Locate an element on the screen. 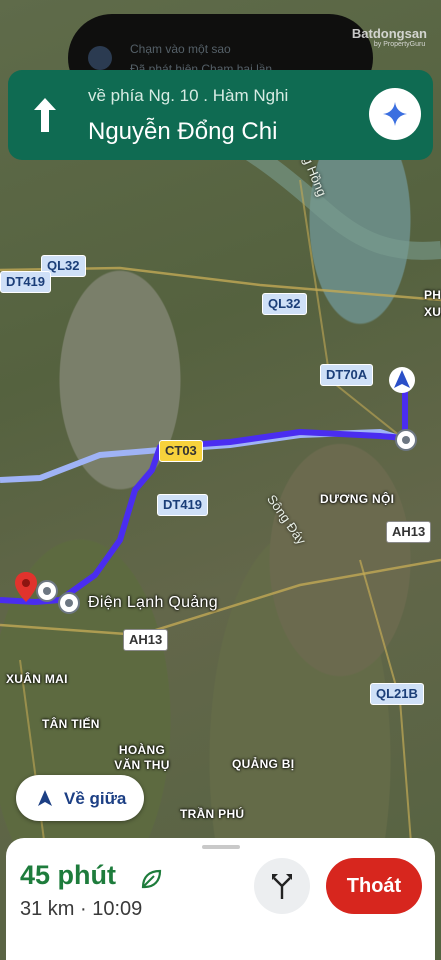 The height and width of the screenshot is (960, 441). toward-text: về phía Ng. 10 . Hàm Nghi is located at coordinates (188, 95).